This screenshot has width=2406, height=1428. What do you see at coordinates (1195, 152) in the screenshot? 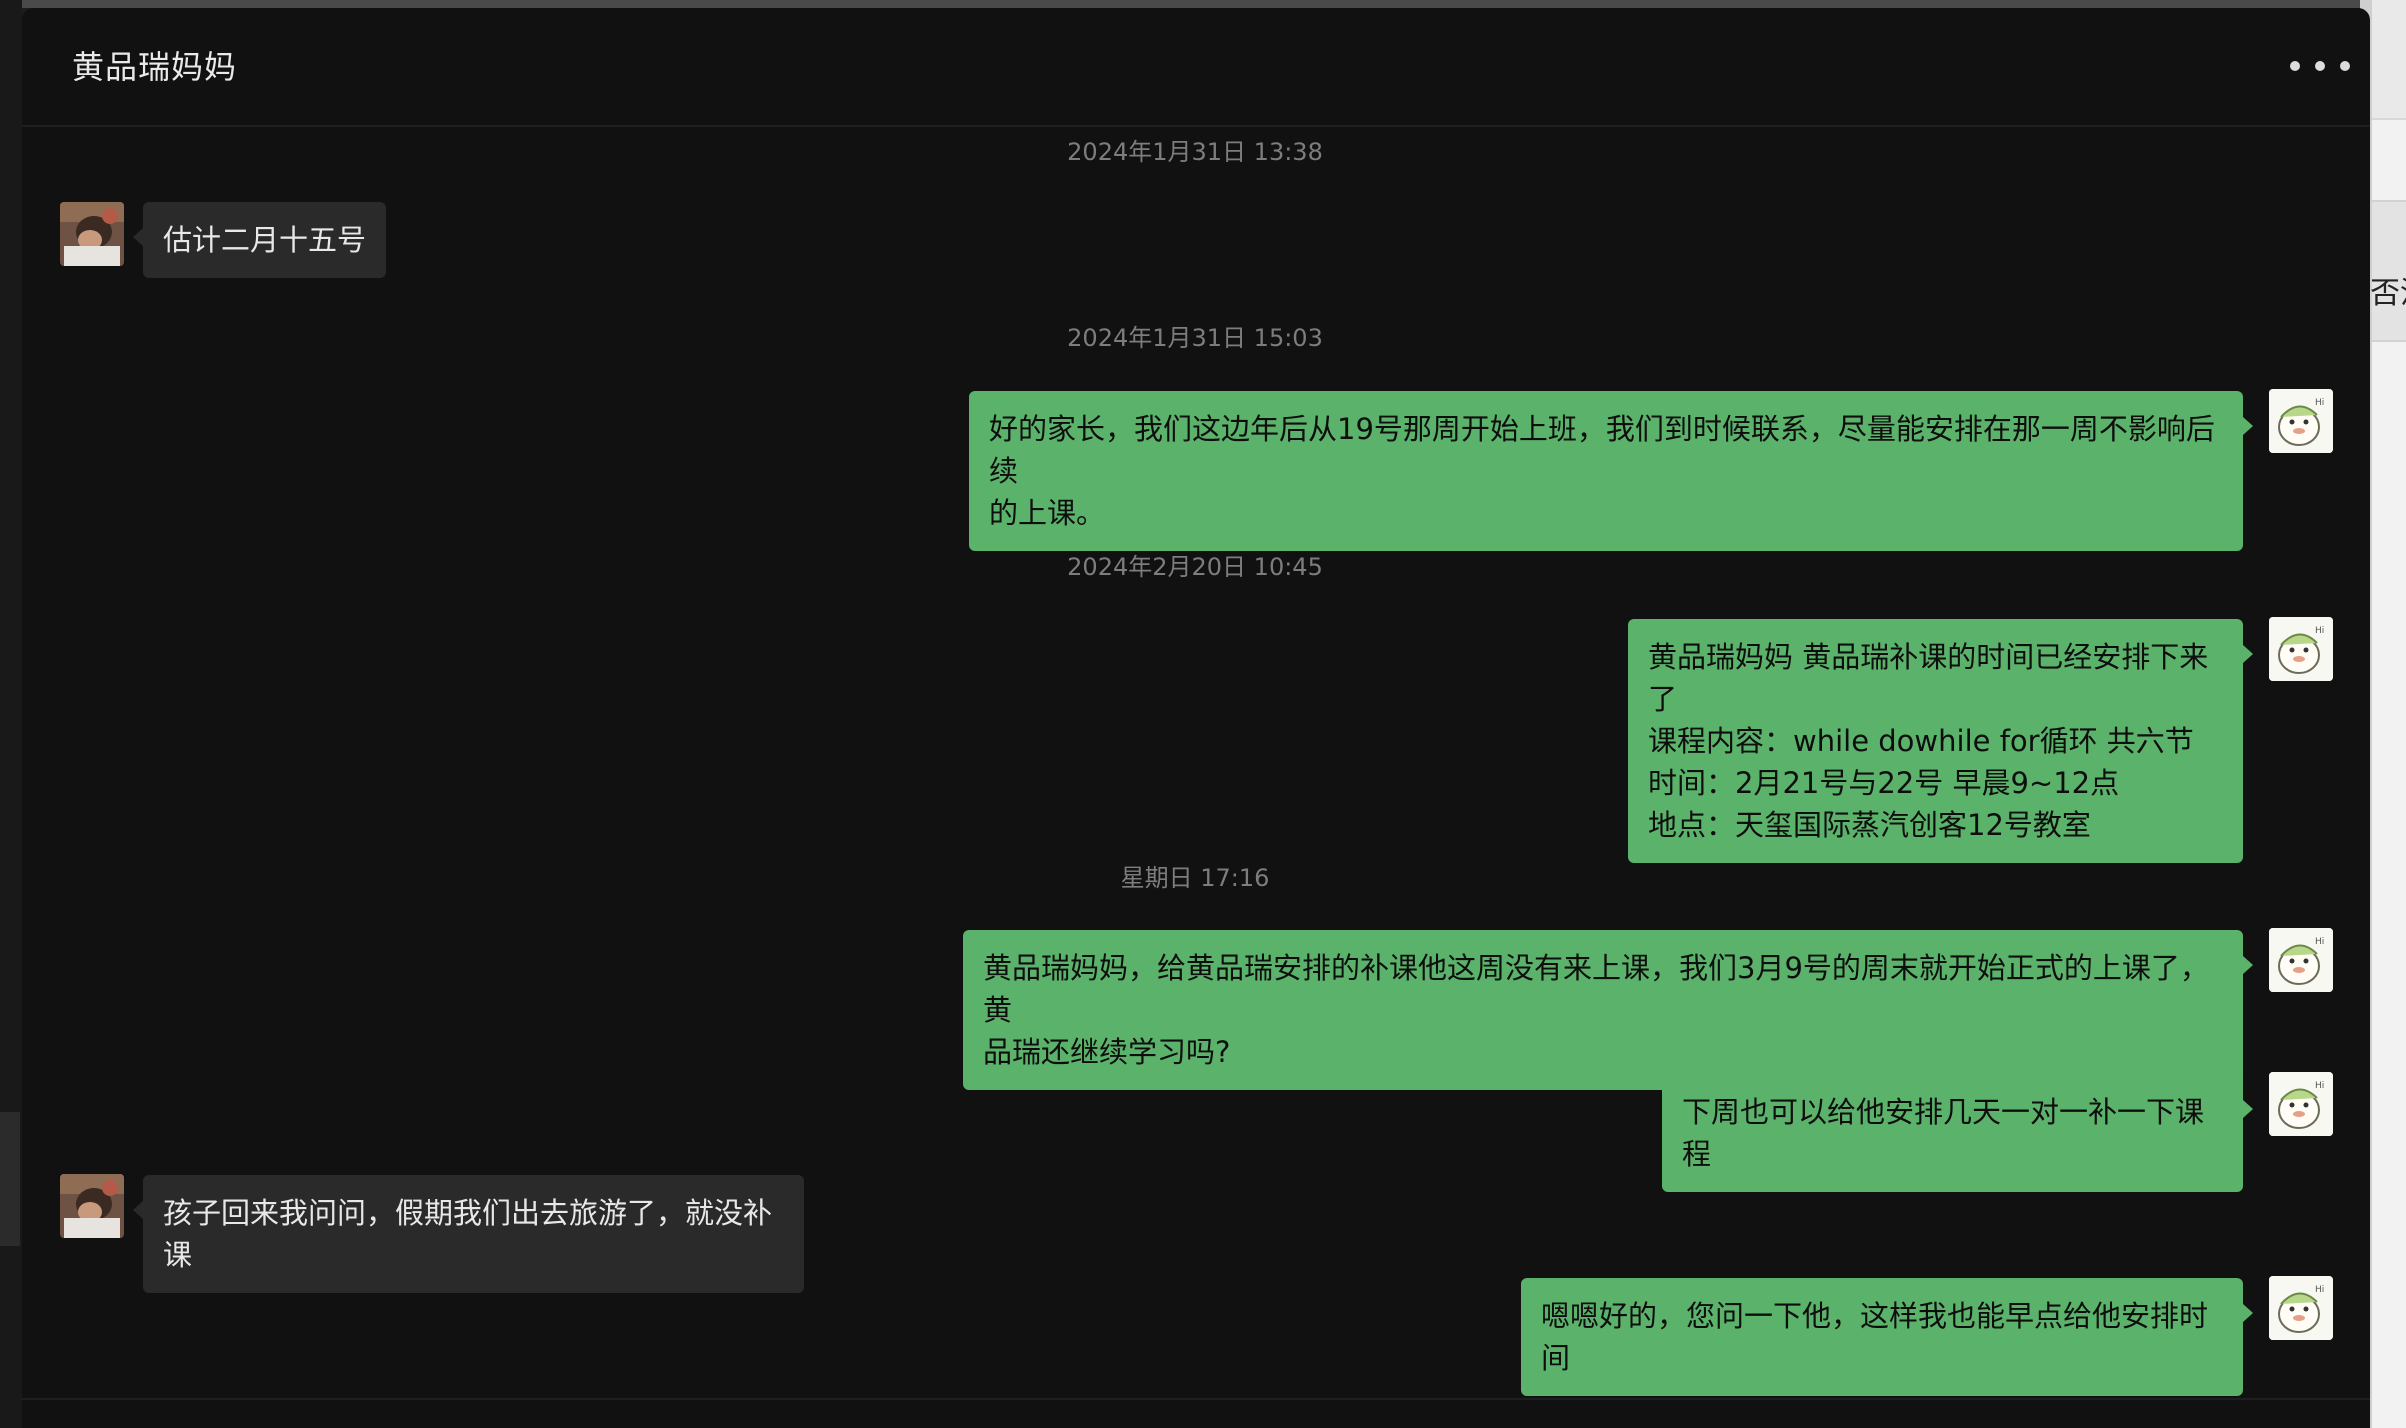
I see `message-timestamp: 2024年1月31日 13:38` at bounding box center [1195, 152].